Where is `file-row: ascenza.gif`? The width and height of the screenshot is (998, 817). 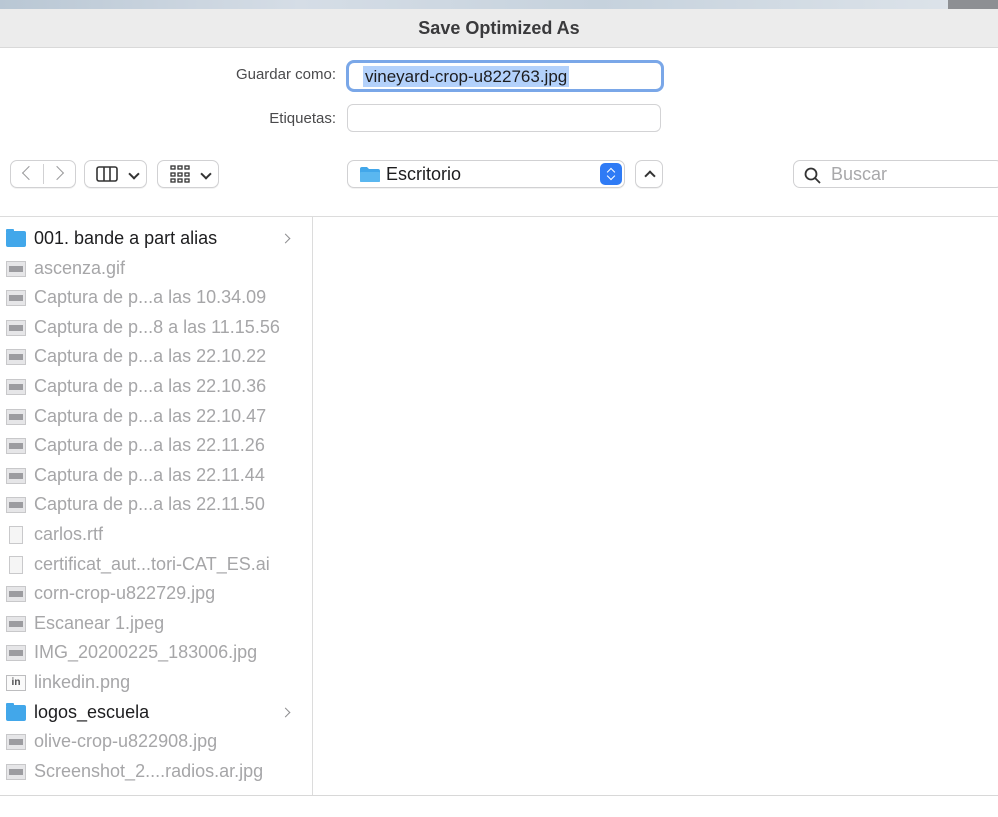
file-row: ascenza.gif is located at coordinates (156, 269).